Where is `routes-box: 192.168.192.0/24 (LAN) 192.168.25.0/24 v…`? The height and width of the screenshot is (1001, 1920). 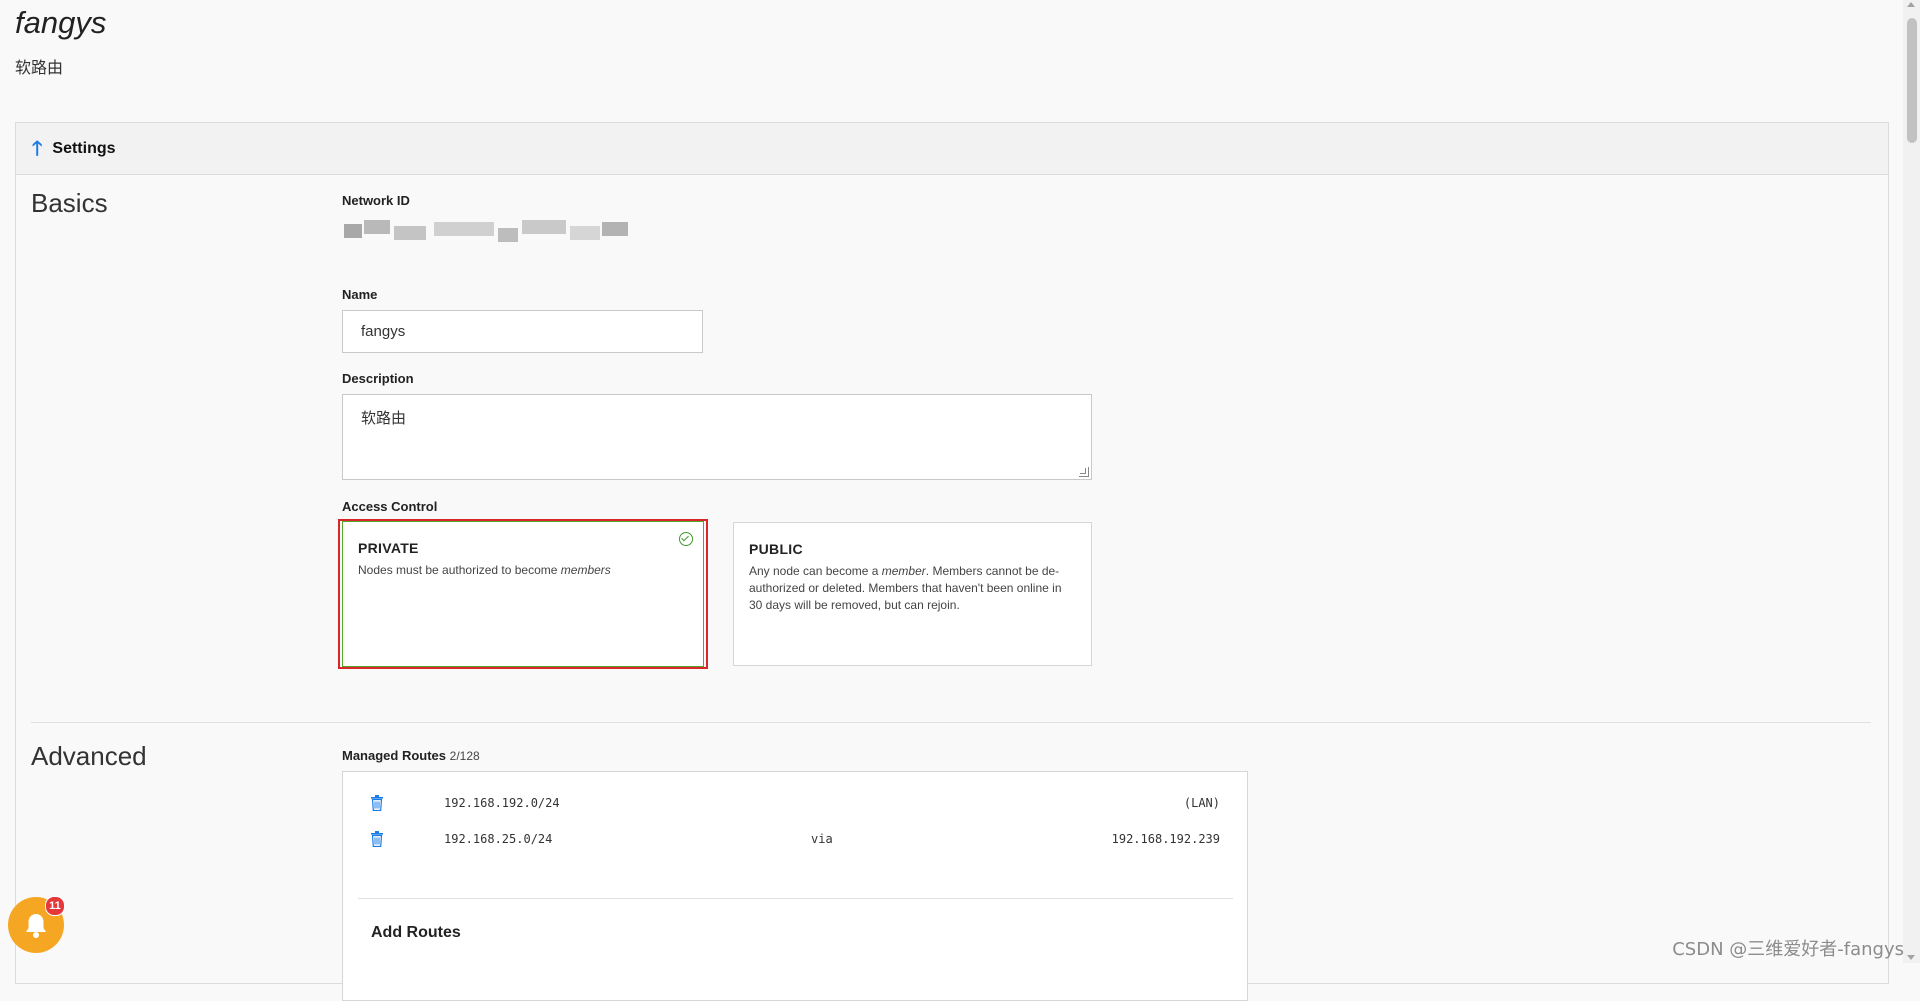 routes-box: 192.168.192.0/24 (LAN) 192.168.25.0/24 v… is located at coordinates (795, 886).